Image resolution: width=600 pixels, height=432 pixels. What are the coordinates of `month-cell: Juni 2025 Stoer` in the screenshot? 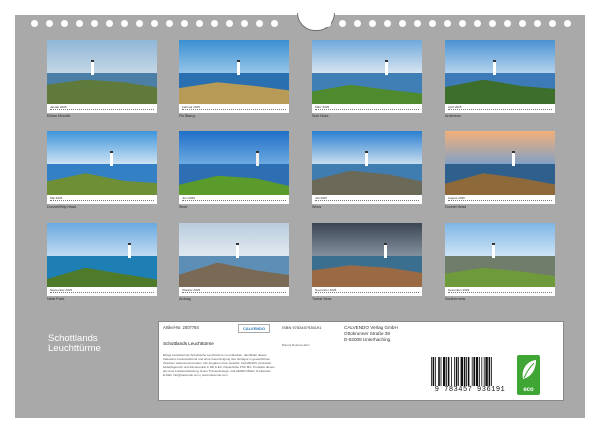 It's located at (234, 170).